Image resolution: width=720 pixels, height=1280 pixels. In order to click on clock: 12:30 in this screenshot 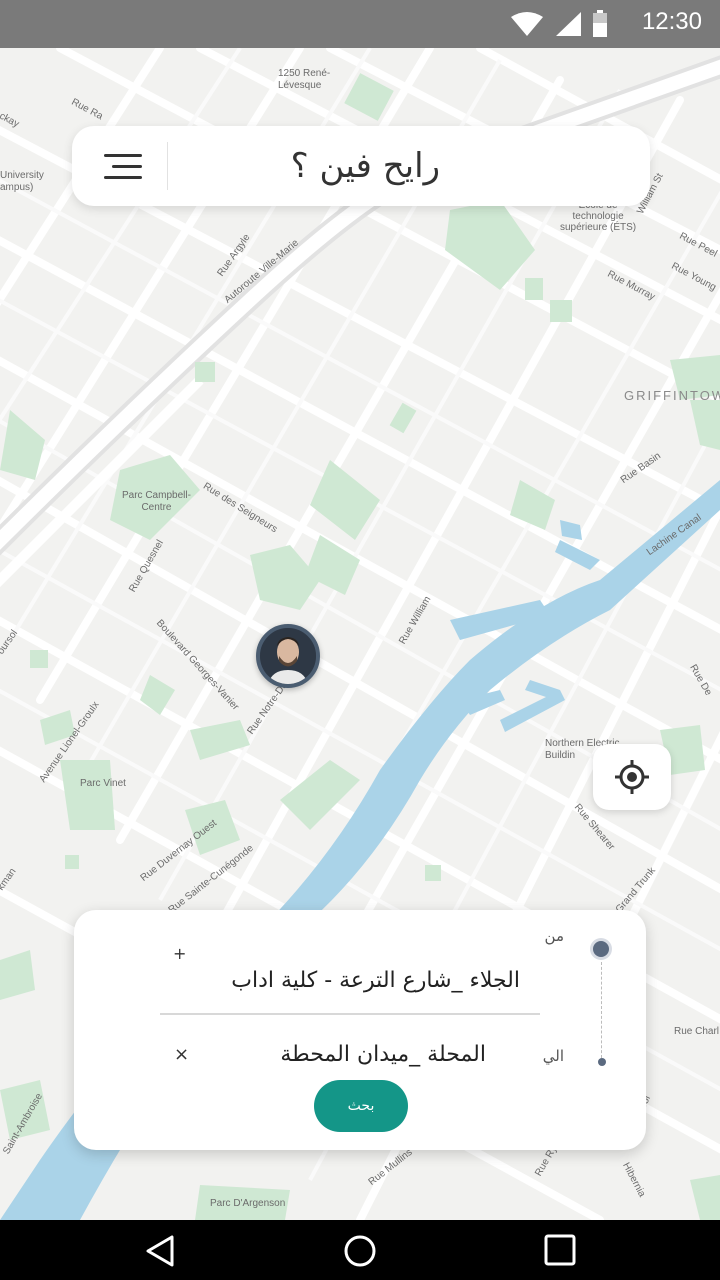, I will do `click(671, 21)`.